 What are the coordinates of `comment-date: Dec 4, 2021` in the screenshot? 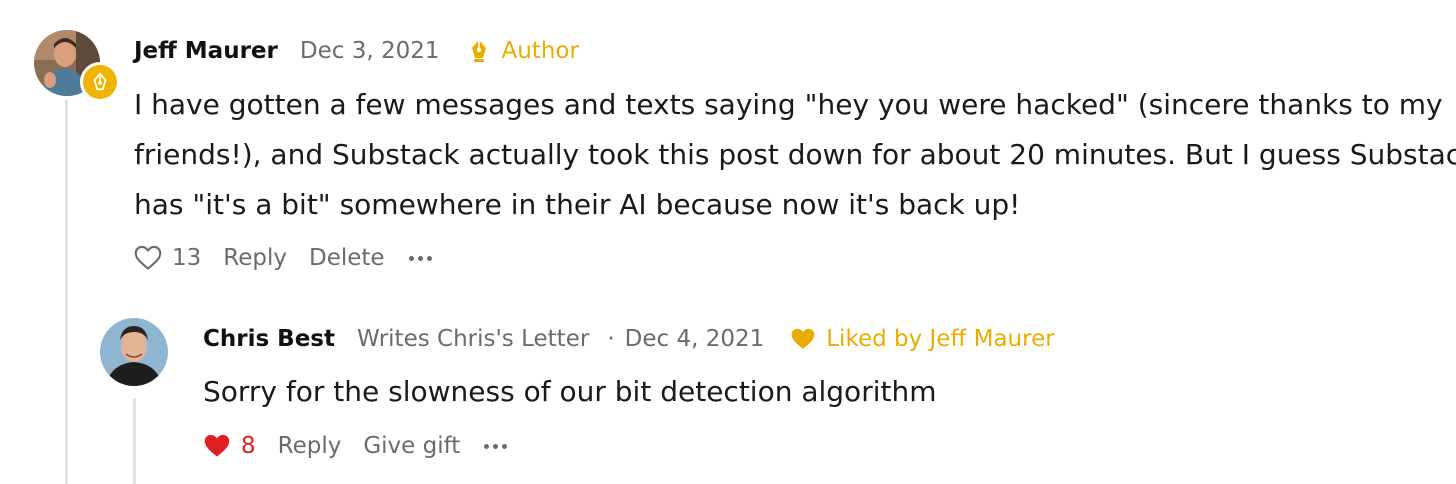 It's located at (695, 339).